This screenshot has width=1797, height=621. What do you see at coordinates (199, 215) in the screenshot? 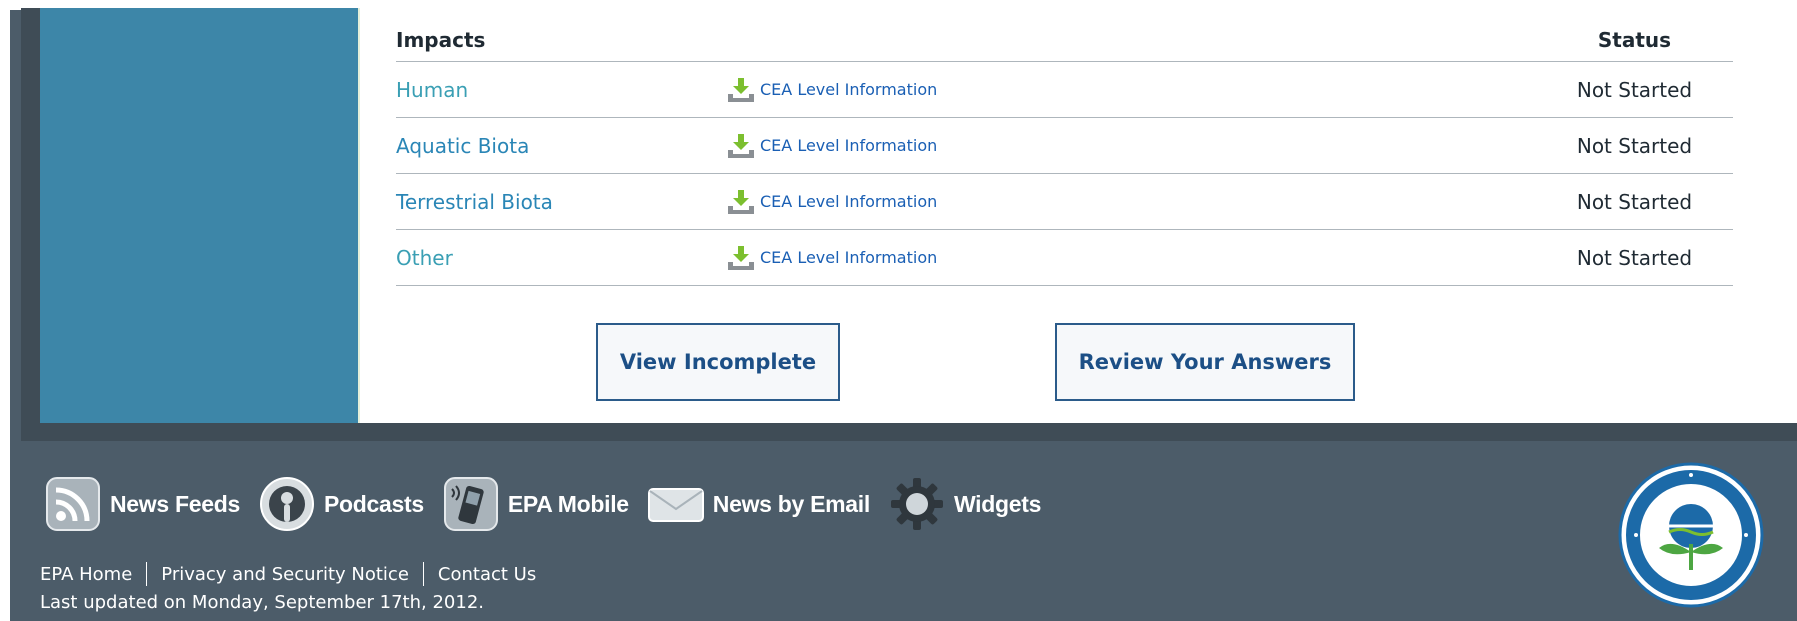
I see `left-sidebar` at bounding box center [199, 215].